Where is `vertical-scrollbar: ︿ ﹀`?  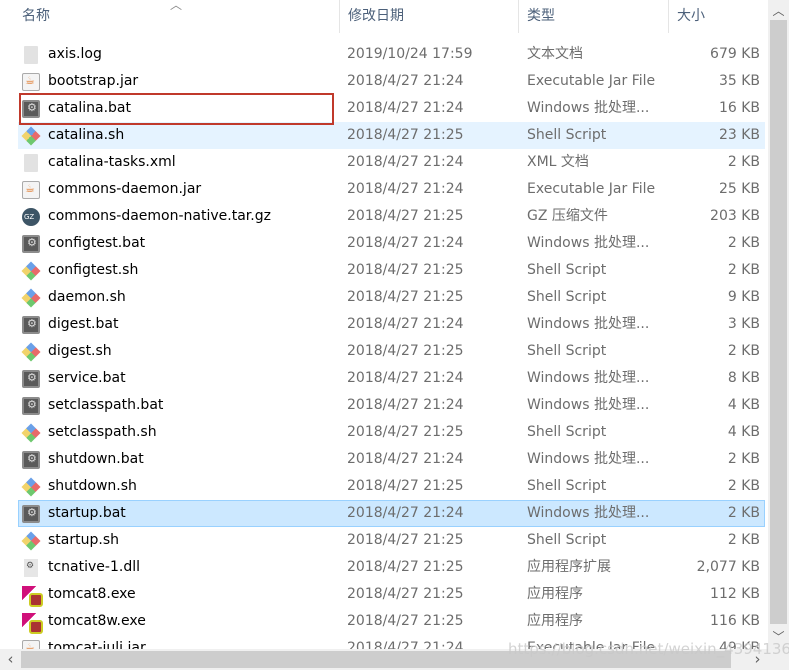
vertical-scrollbar: ︿ ﹀ is located at coordinates (778, 324).